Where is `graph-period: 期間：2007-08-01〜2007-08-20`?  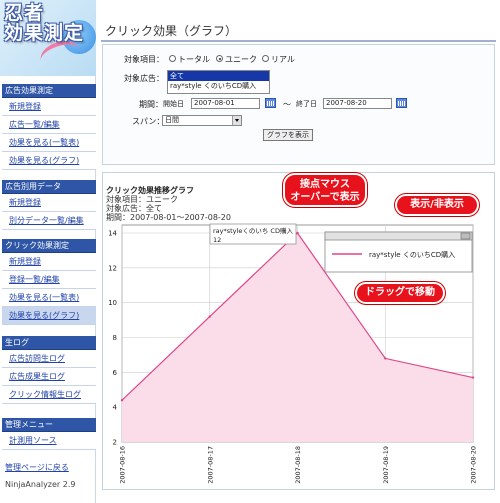
graph-period: 期間：2007-08-01〜2007-08-20 is located at coordinates (168, 217).